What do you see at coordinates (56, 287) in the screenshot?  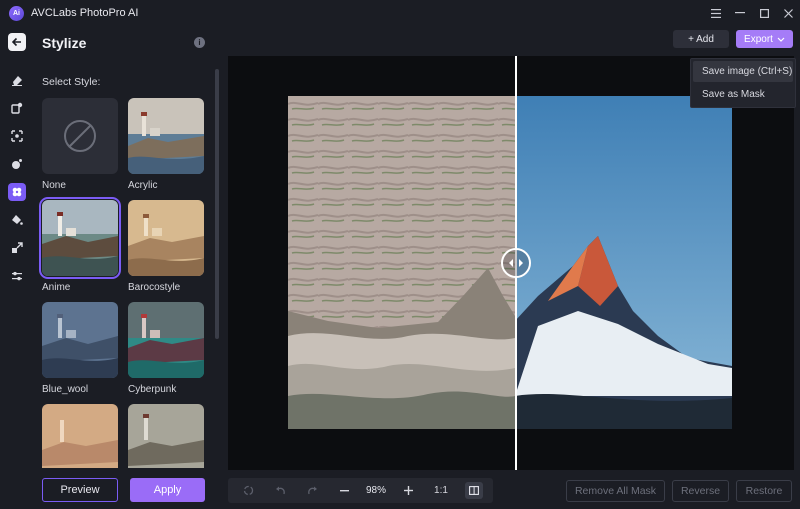 I see `style-name: Anime` at bounding box center [56, 287].